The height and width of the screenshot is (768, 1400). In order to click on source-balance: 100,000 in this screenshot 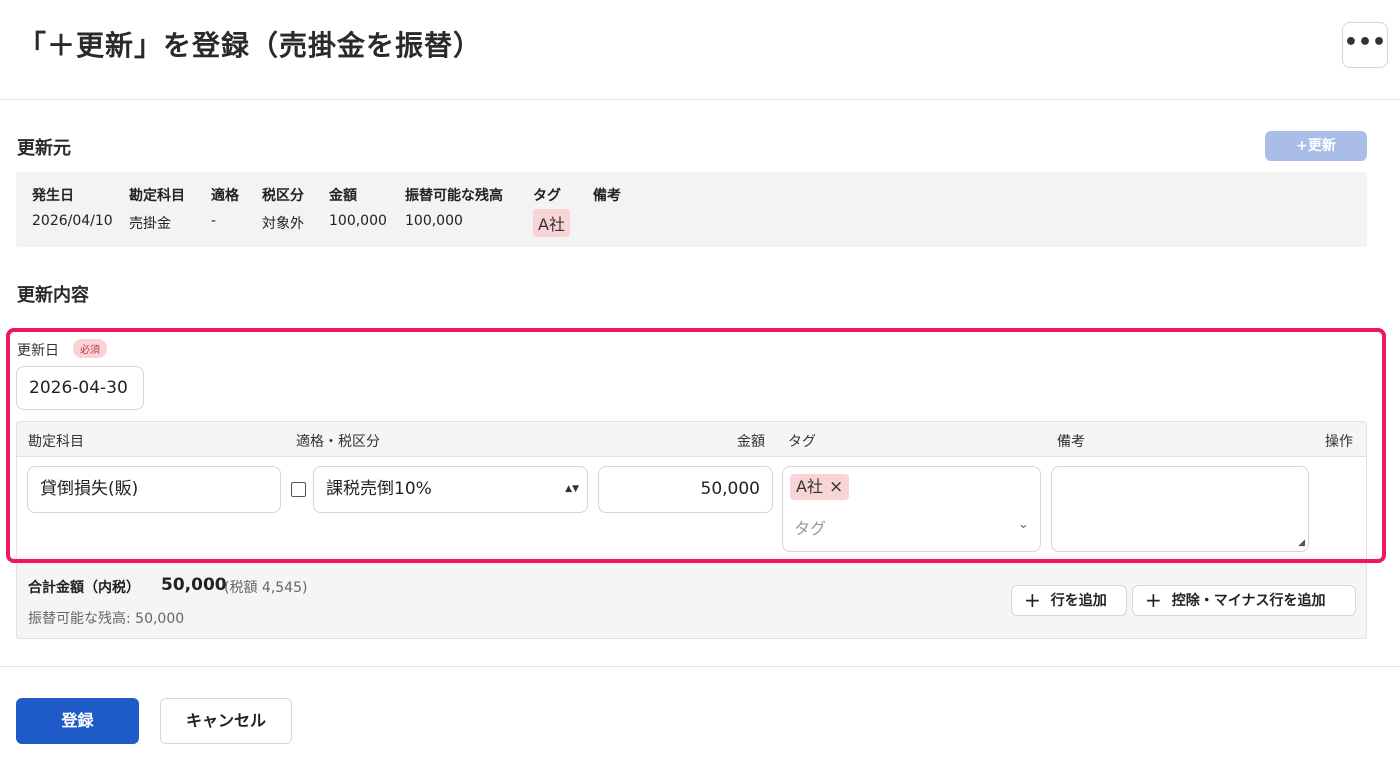, I will do `click(434, 221)`.